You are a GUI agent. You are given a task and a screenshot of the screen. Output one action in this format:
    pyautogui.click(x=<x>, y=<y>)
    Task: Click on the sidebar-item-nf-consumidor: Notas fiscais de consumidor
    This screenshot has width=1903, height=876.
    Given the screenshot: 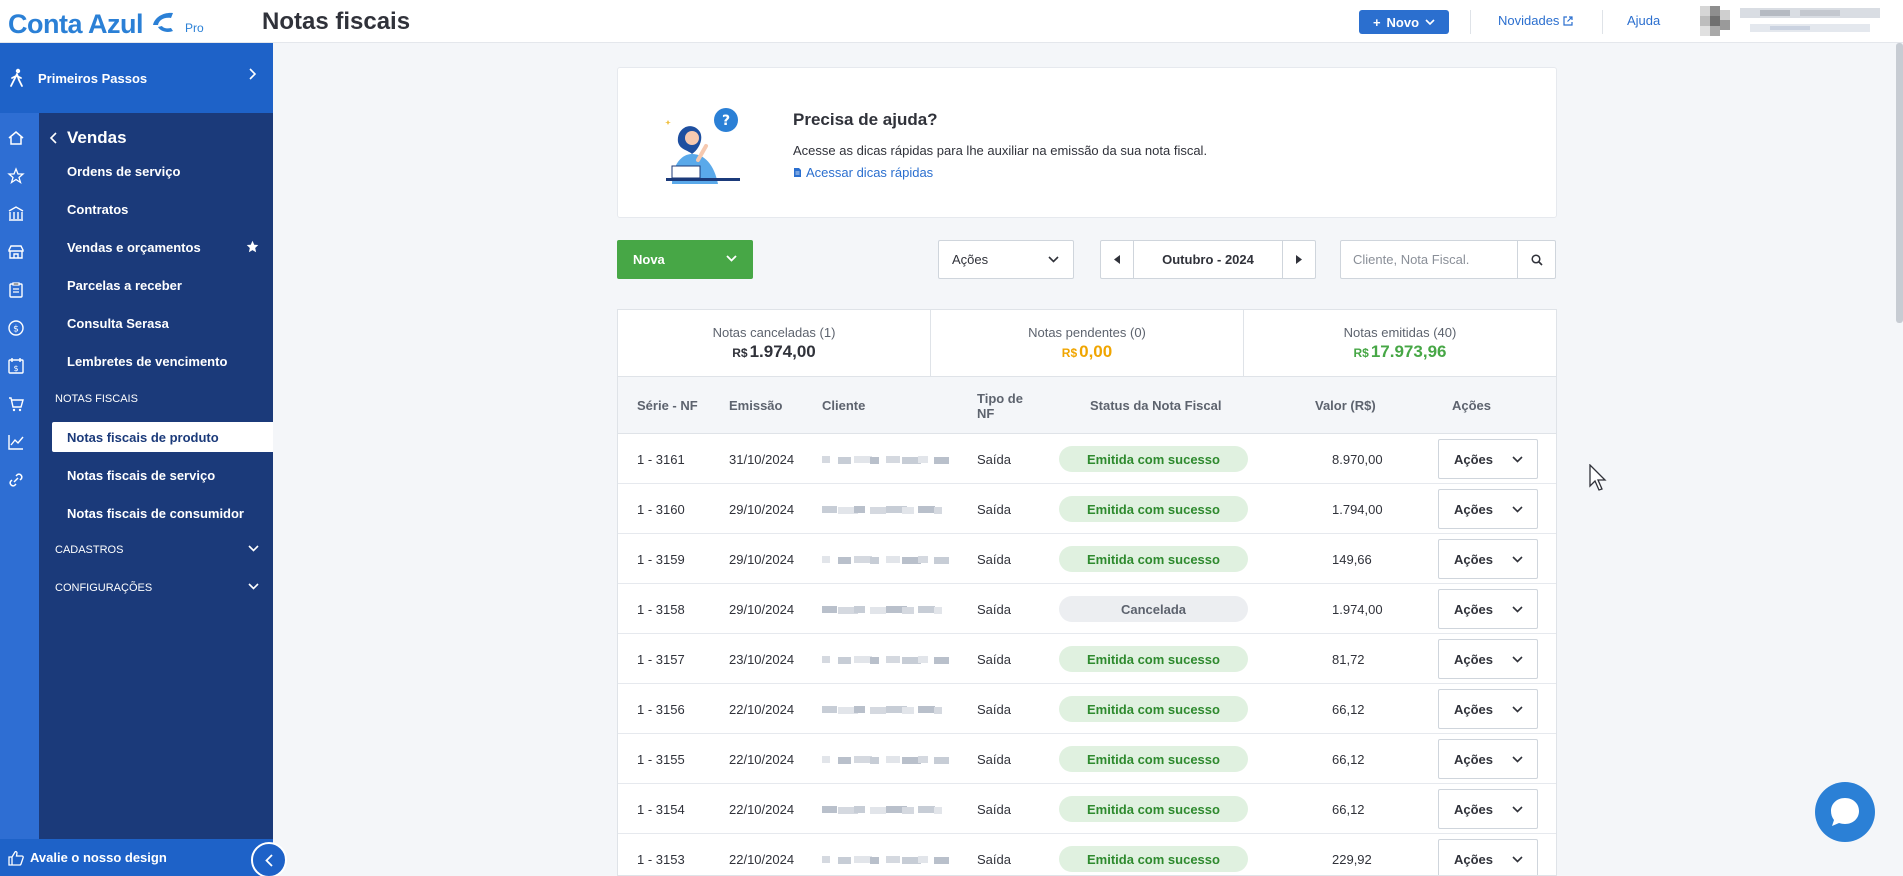 What is the action you would take?
    pyautogui.click(x=156, y=513)
    